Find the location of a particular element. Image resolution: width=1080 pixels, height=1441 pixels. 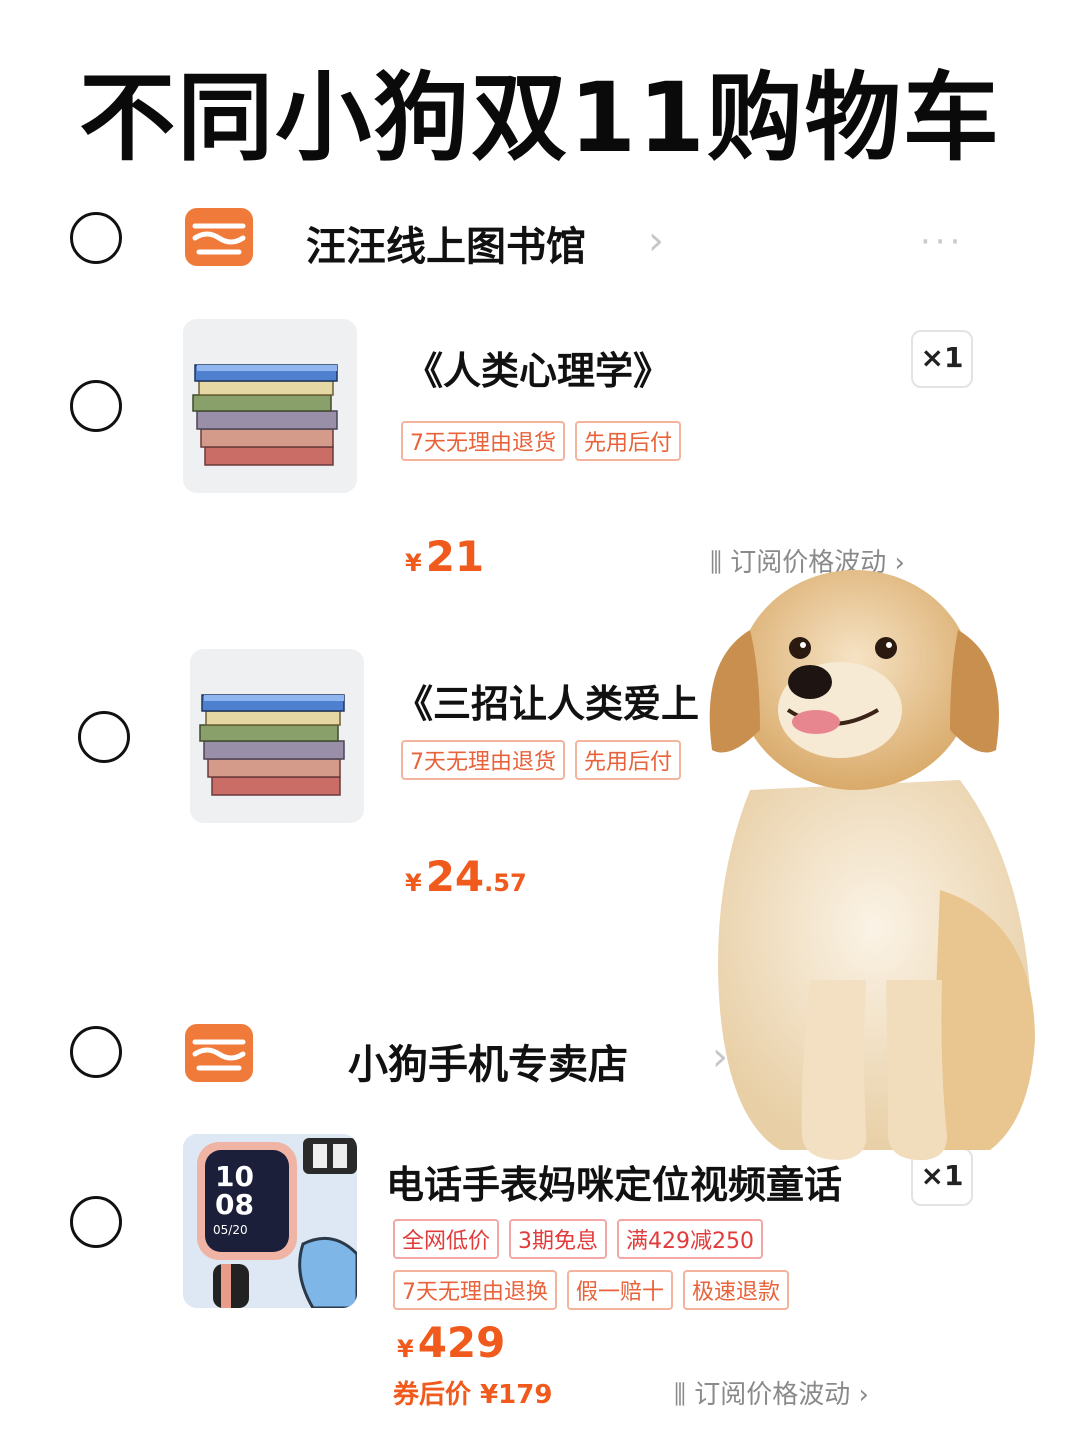

quantity-badge: ×1 is located at coordinates (942, 359).